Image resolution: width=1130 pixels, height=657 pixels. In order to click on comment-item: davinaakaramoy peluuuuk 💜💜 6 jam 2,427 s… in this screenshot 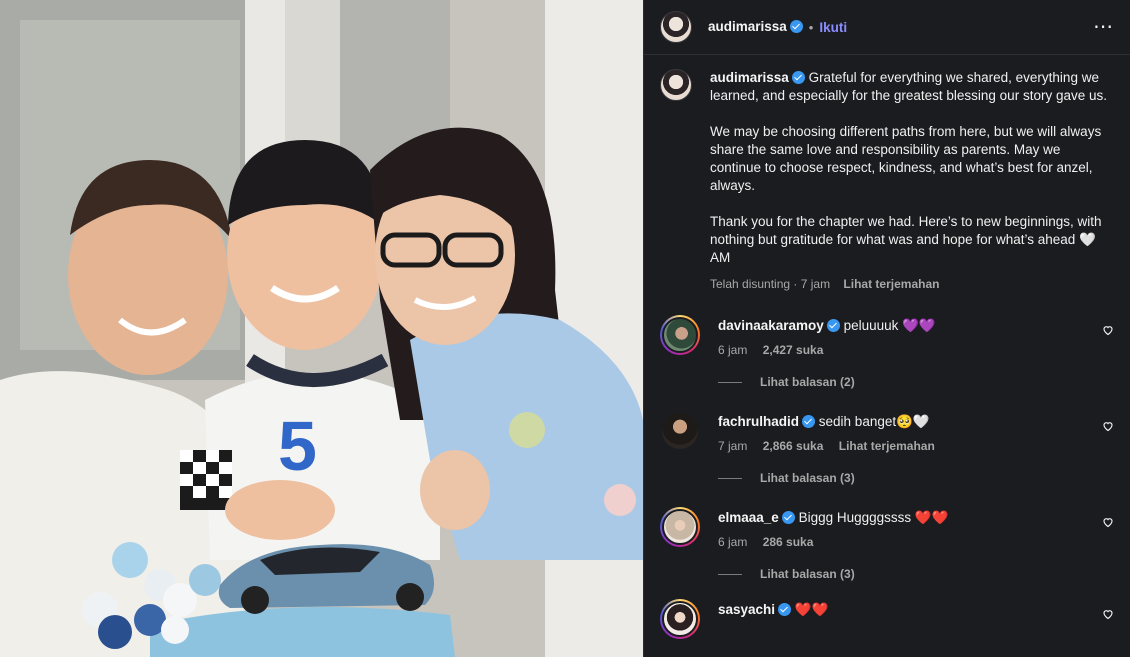, I will do `click(887, 352)`.